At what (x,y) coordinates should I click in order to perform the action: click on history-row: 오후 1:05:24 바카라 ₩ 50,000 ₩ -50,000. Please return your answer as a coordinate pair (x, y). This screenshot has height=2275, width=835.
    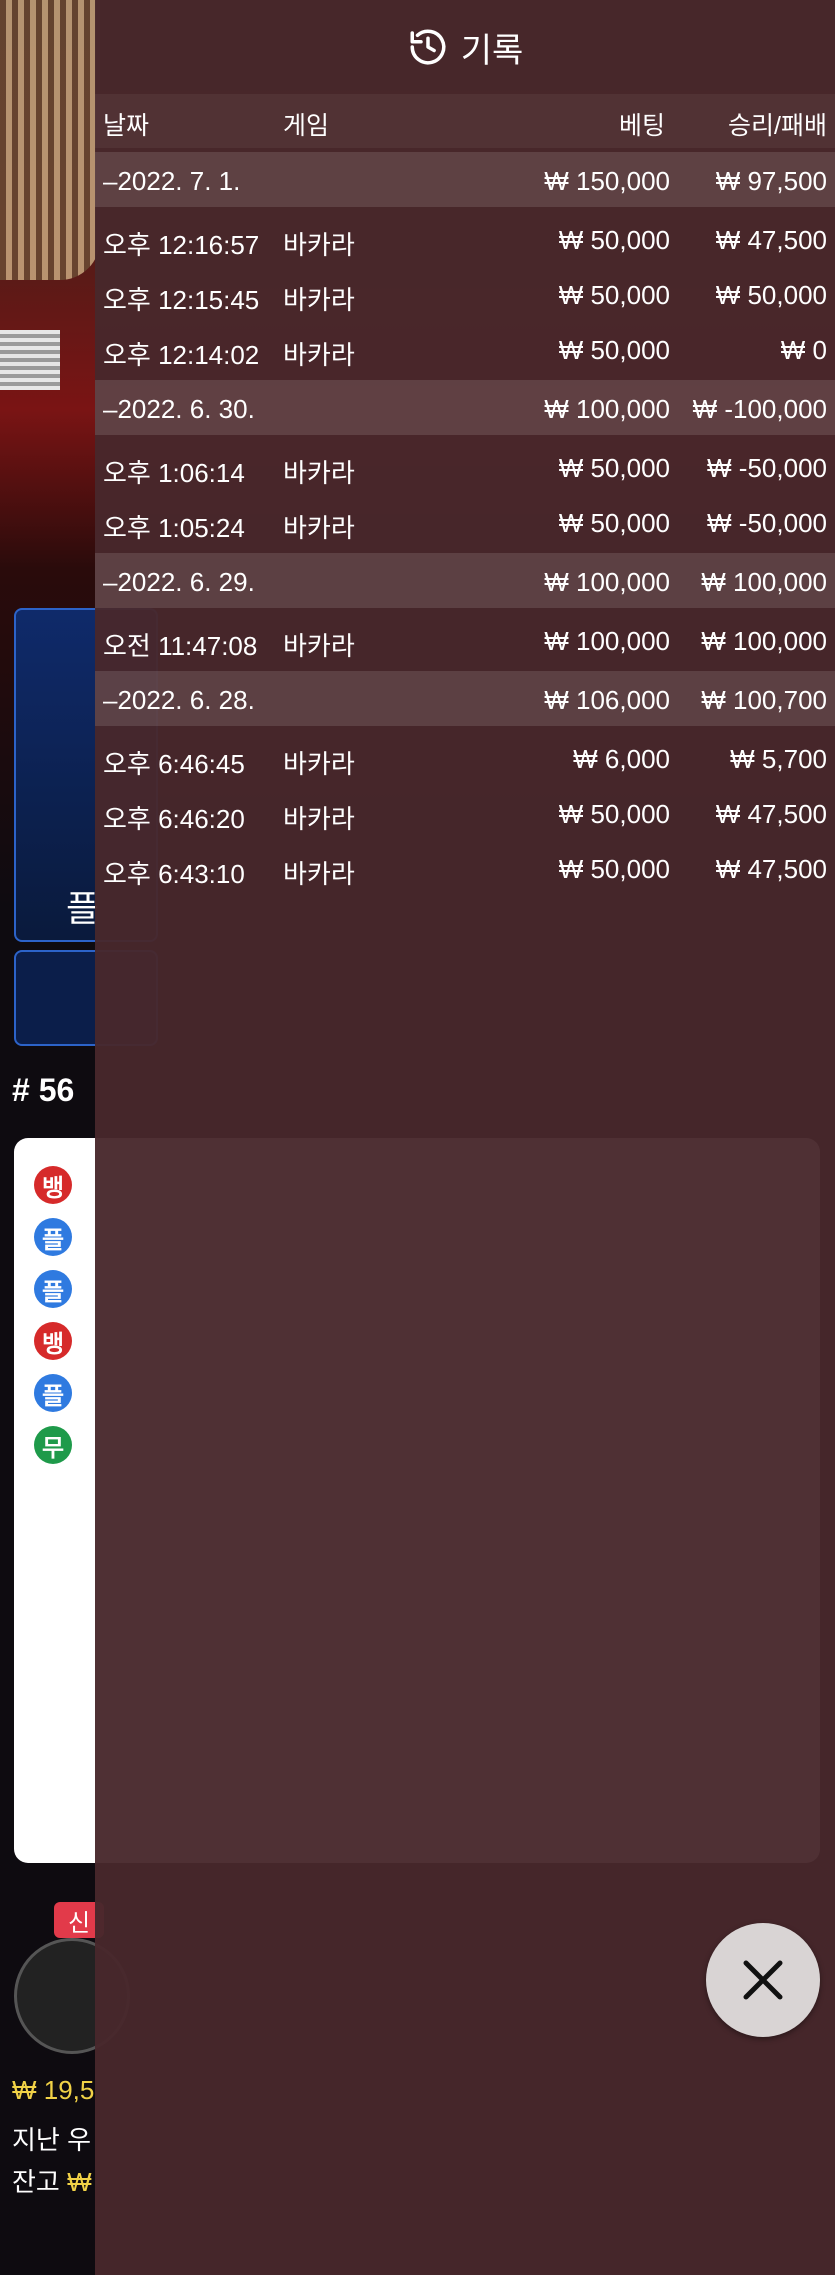
    Looking at the image, I should click on (465, 521).